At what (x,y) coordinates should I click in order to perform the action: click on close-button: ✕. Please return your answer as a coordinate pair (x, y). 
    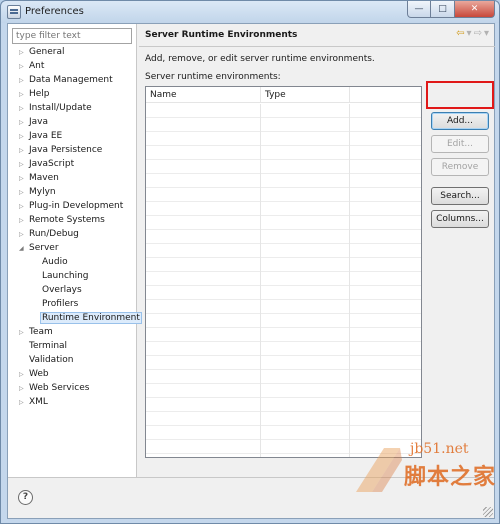
    Looking at the image, I should click on (475, 9).